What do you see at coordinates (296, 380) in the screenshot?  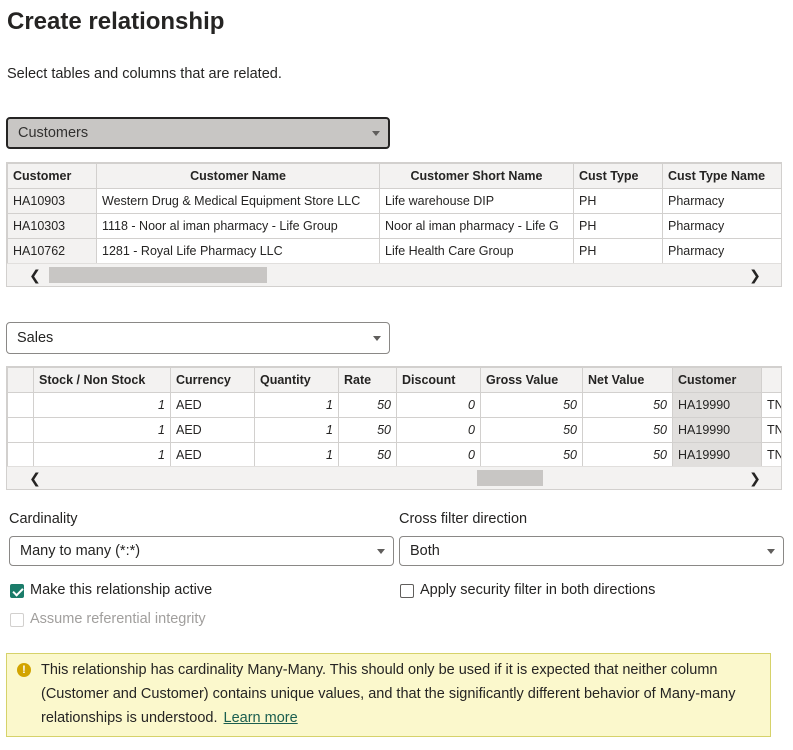 I see `column-header: Quantity` at bounding box center [296, 380].